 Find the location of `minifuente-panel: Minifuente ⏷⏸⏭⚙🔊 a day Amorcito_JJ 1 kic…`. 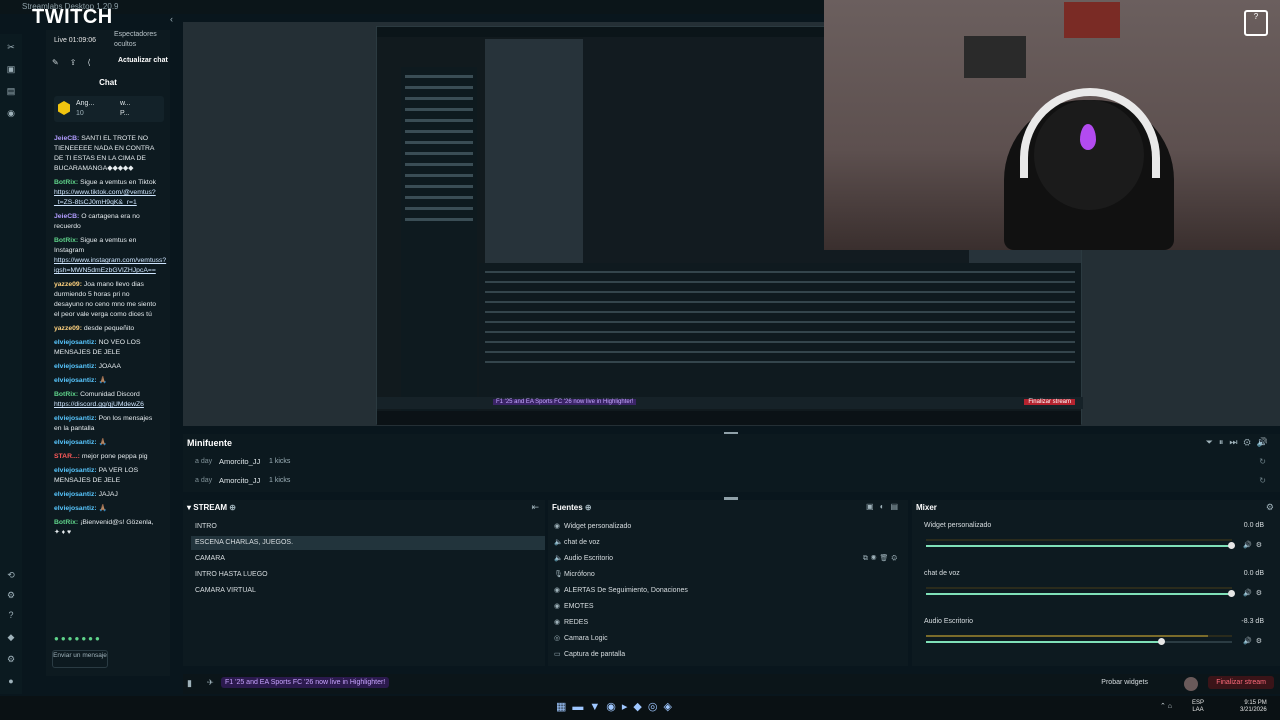

minifuente-panel: Minifuente ⏷⏸⏭⚙🔊 a day Amorcito_JJ 1 kic… is located at coordinates (731, 463).